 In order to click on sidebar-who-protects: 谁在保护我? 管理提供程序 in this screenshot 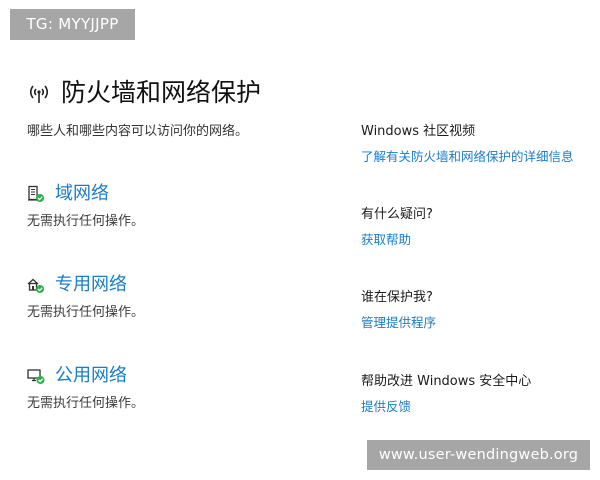, I will do `click(398, 310)`.